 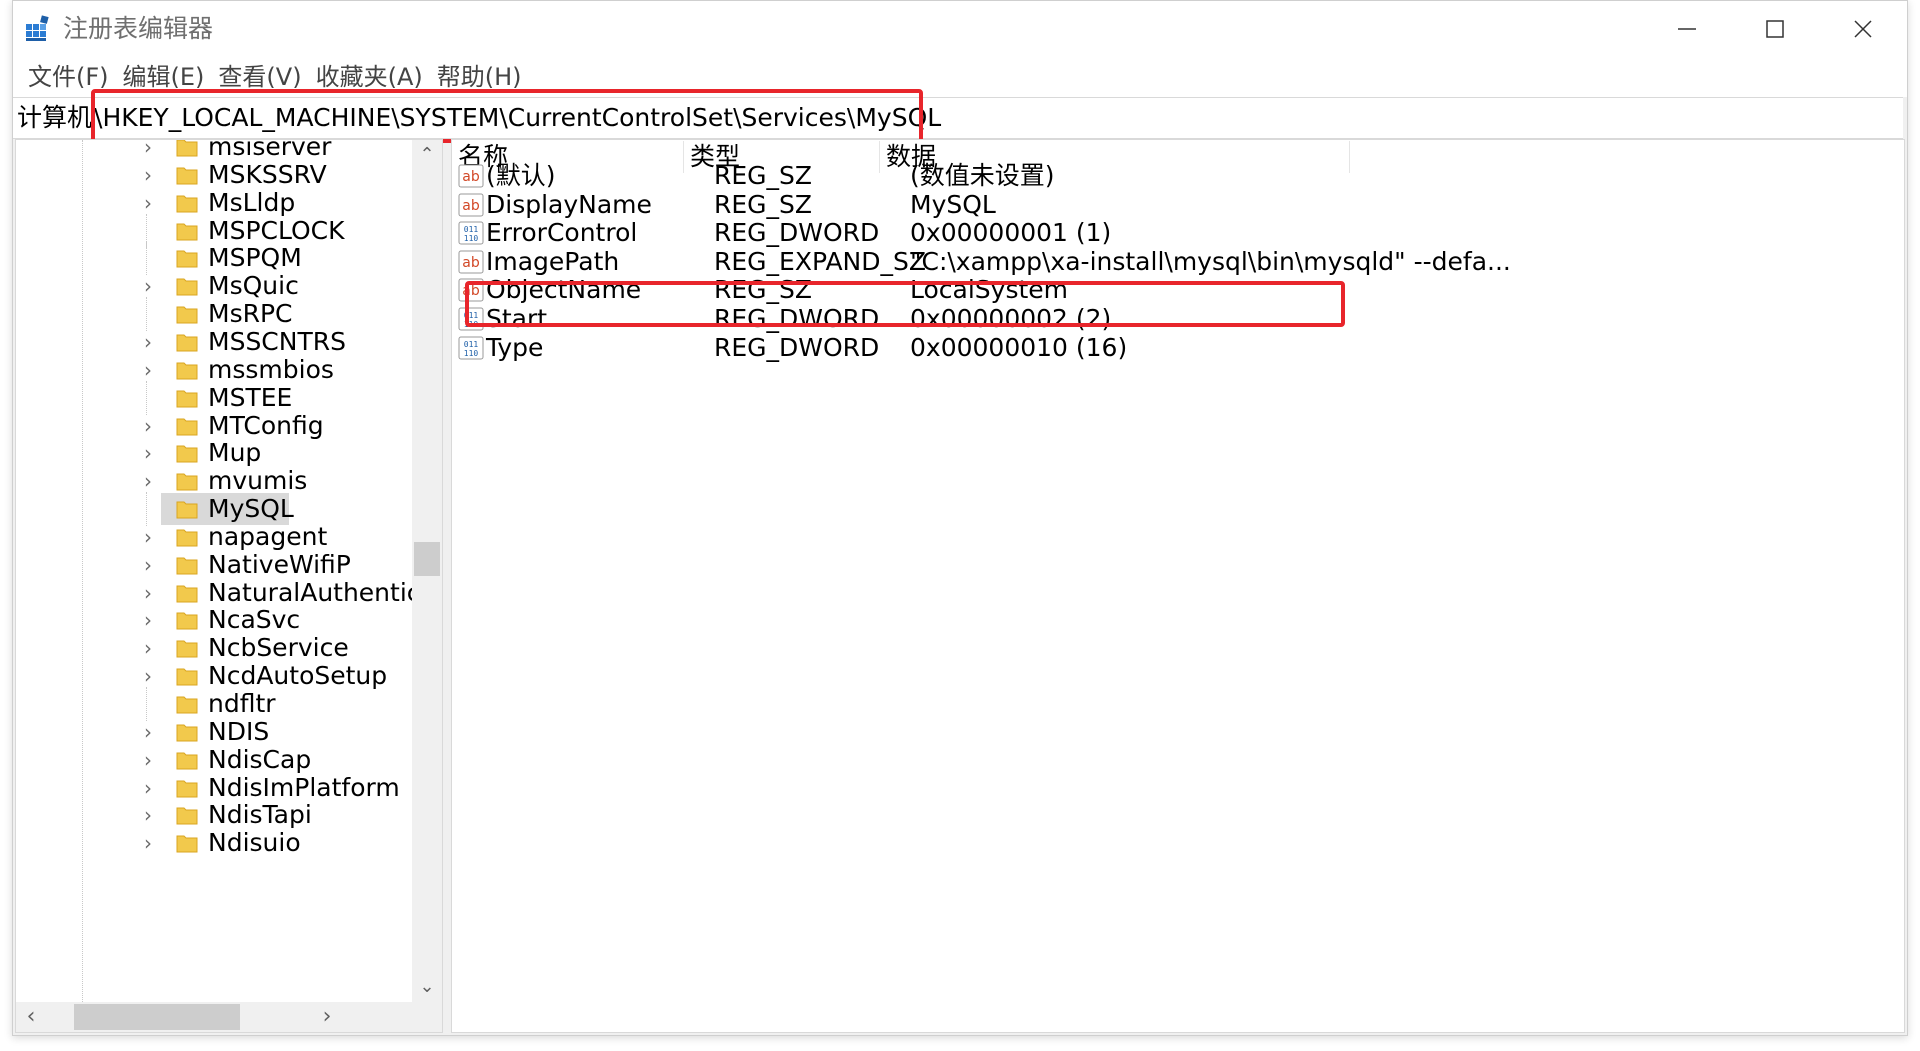 What do you see at coordinates (427, 155) in the screenshot?
I see `scroll-up-icon: ⌃` at bounding box center [427, 155].